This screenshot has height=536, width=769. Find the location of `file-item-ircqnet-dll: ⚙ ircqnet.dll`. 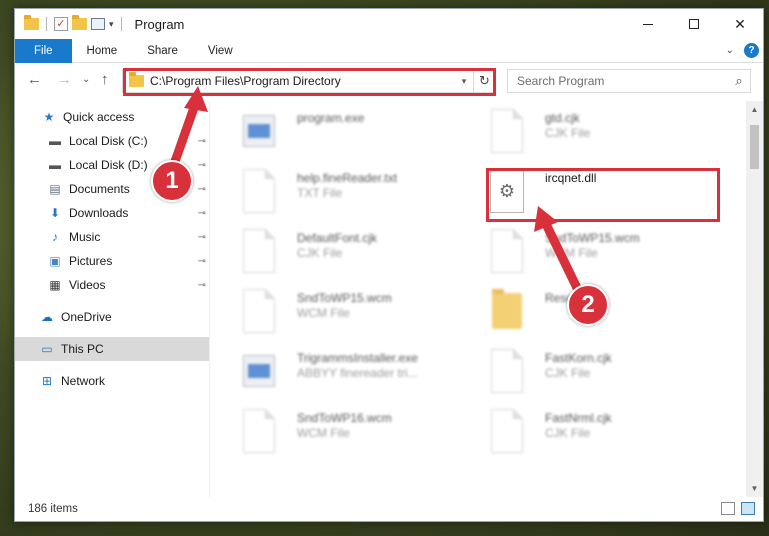

file-item-ircqnet-dll: ⚙ ircqnet.dll is located at coordinates (605, 196).